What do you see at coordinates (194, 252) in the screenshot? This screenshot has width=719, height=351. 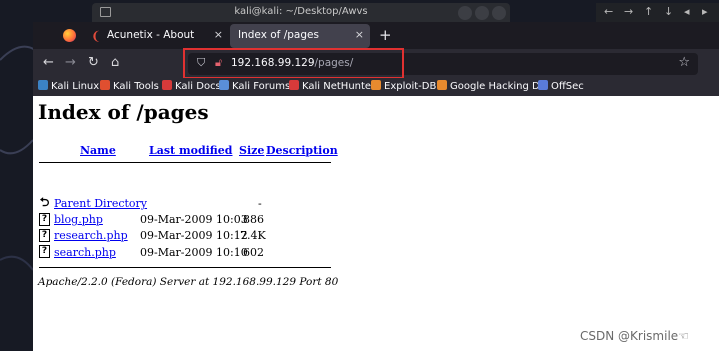 I see `row-modified: 09-Mar-2009 10:10` at bounding box center [194, 252].